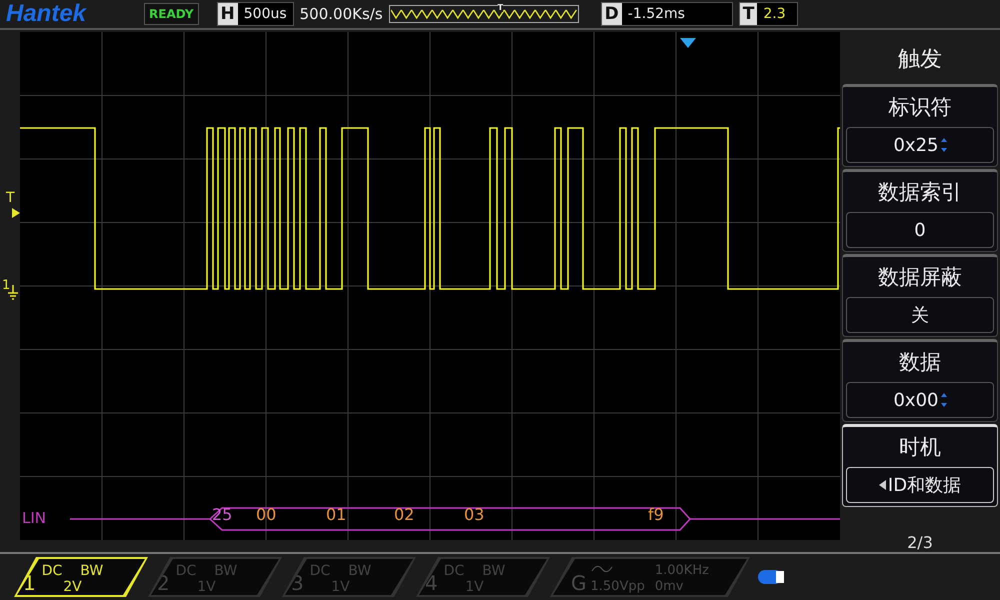 The height and width of the screenshot is (600, 1000). What do you see at coordinates (255, 14) in the screenshot?
I see `timebase-field: H 500us` at bounding box center [255, 14].